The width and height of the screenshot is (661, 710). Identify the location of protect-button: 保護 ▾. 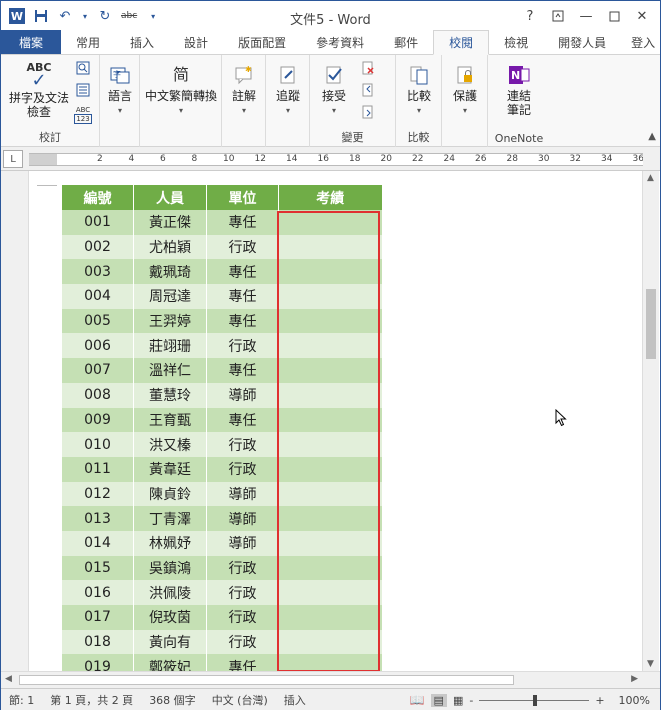
(465, 89).